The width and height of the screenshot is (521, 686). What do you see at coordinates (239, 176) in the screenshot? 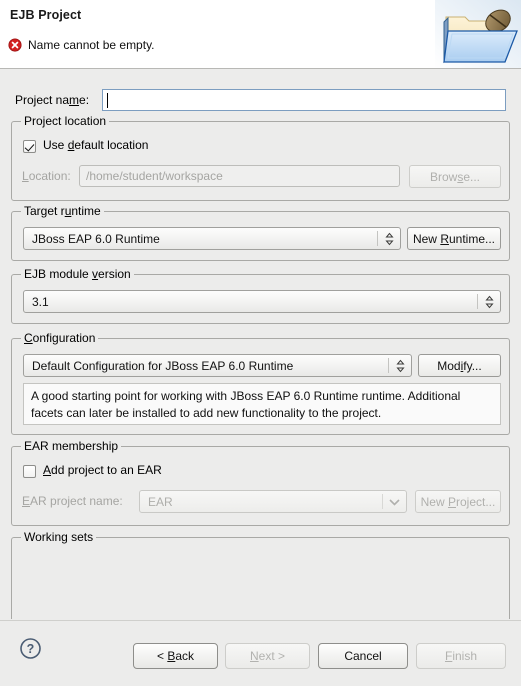
I see `location-input: /home/student/workspace` at bounding box center [239, 176].